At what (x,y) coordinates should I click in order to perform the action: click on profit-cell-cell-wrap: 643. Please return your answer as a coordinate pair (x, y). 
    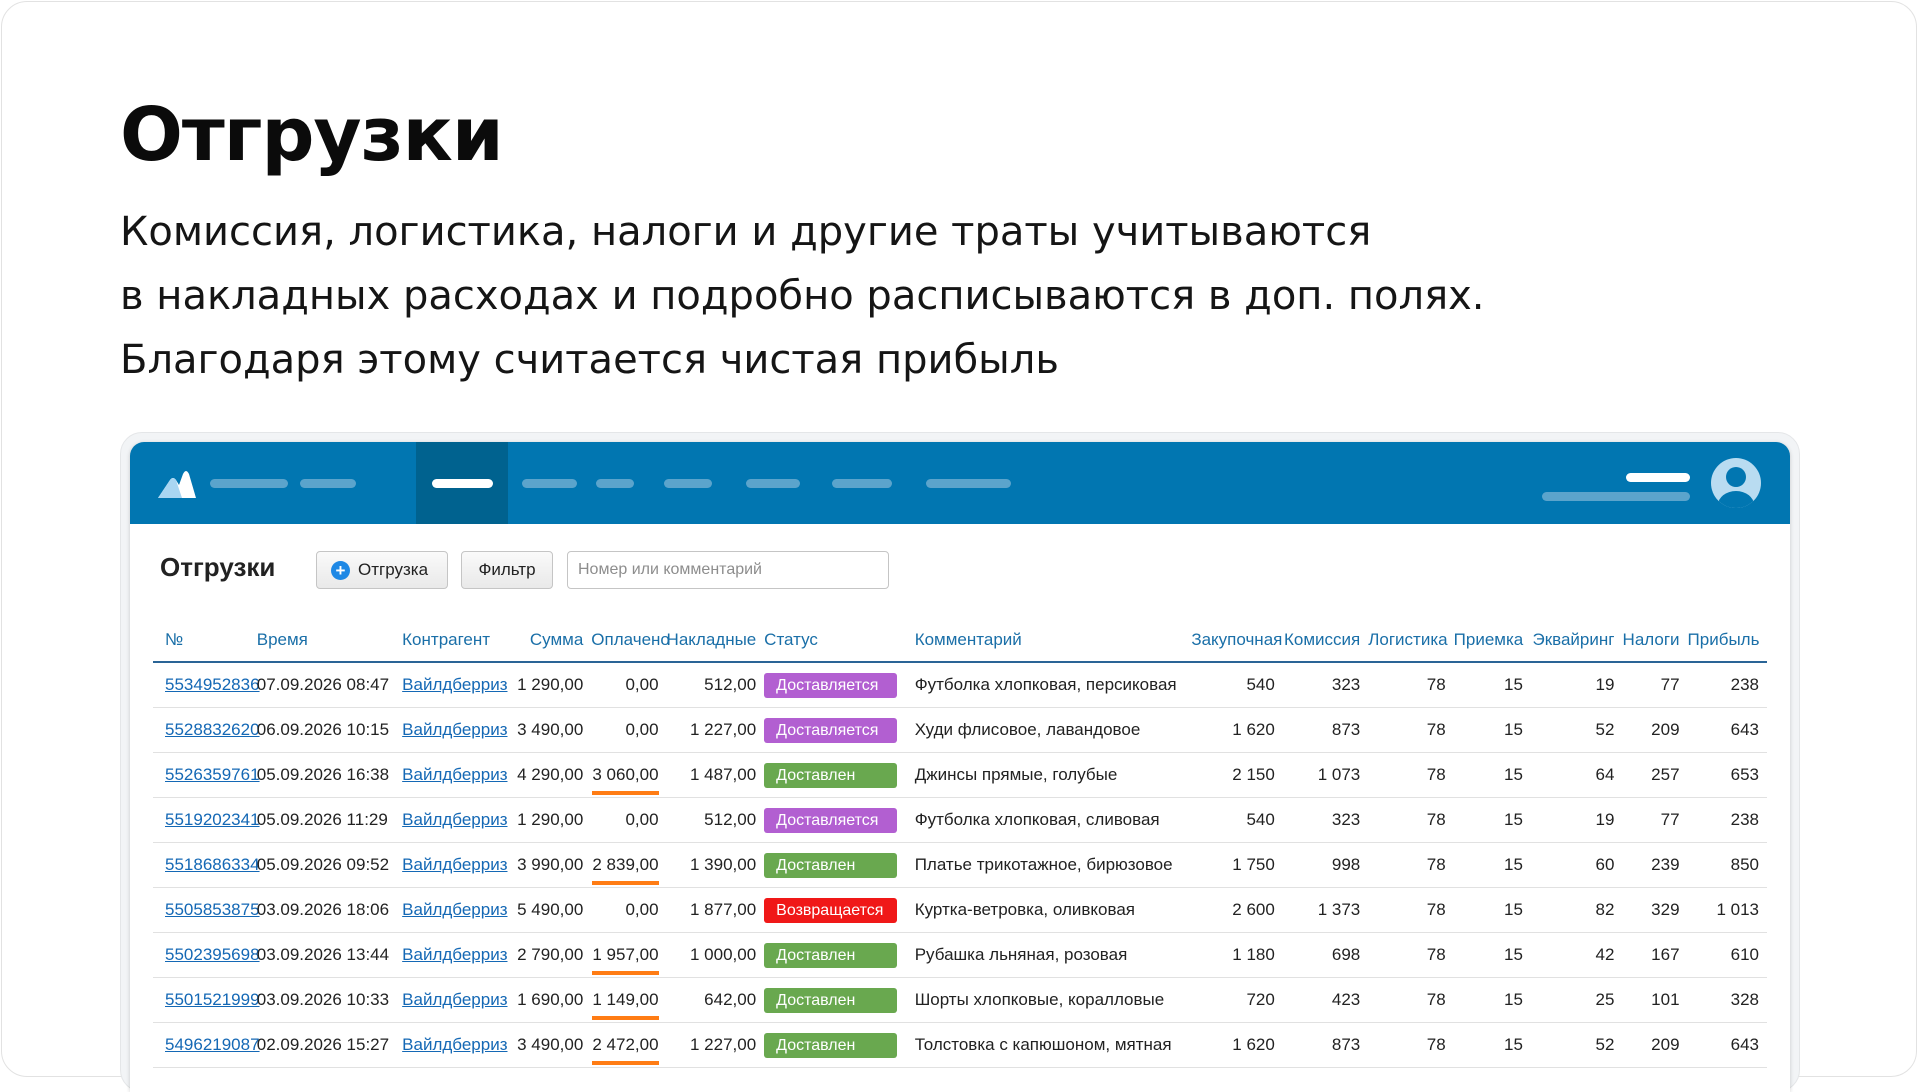
    Looking at the image, I should click on (1727, 1045).